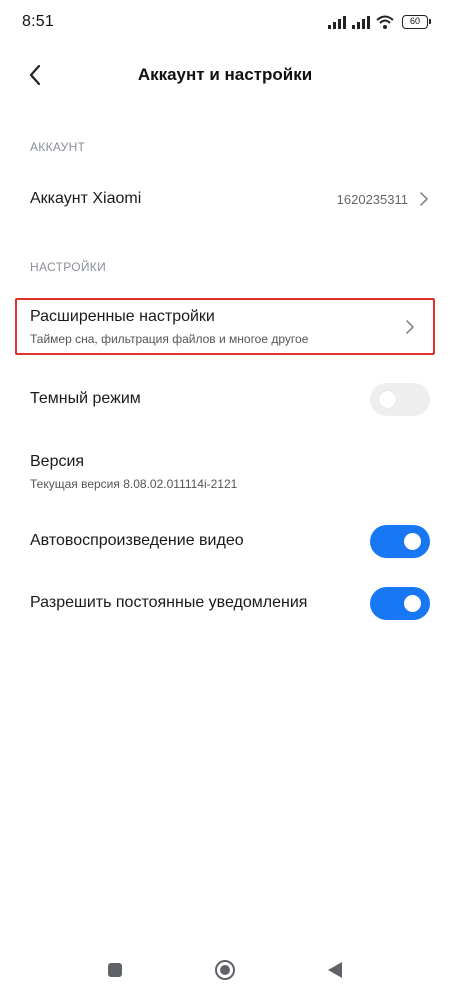  I want to click on account-row-value: 1620235311, so click(383, 199).